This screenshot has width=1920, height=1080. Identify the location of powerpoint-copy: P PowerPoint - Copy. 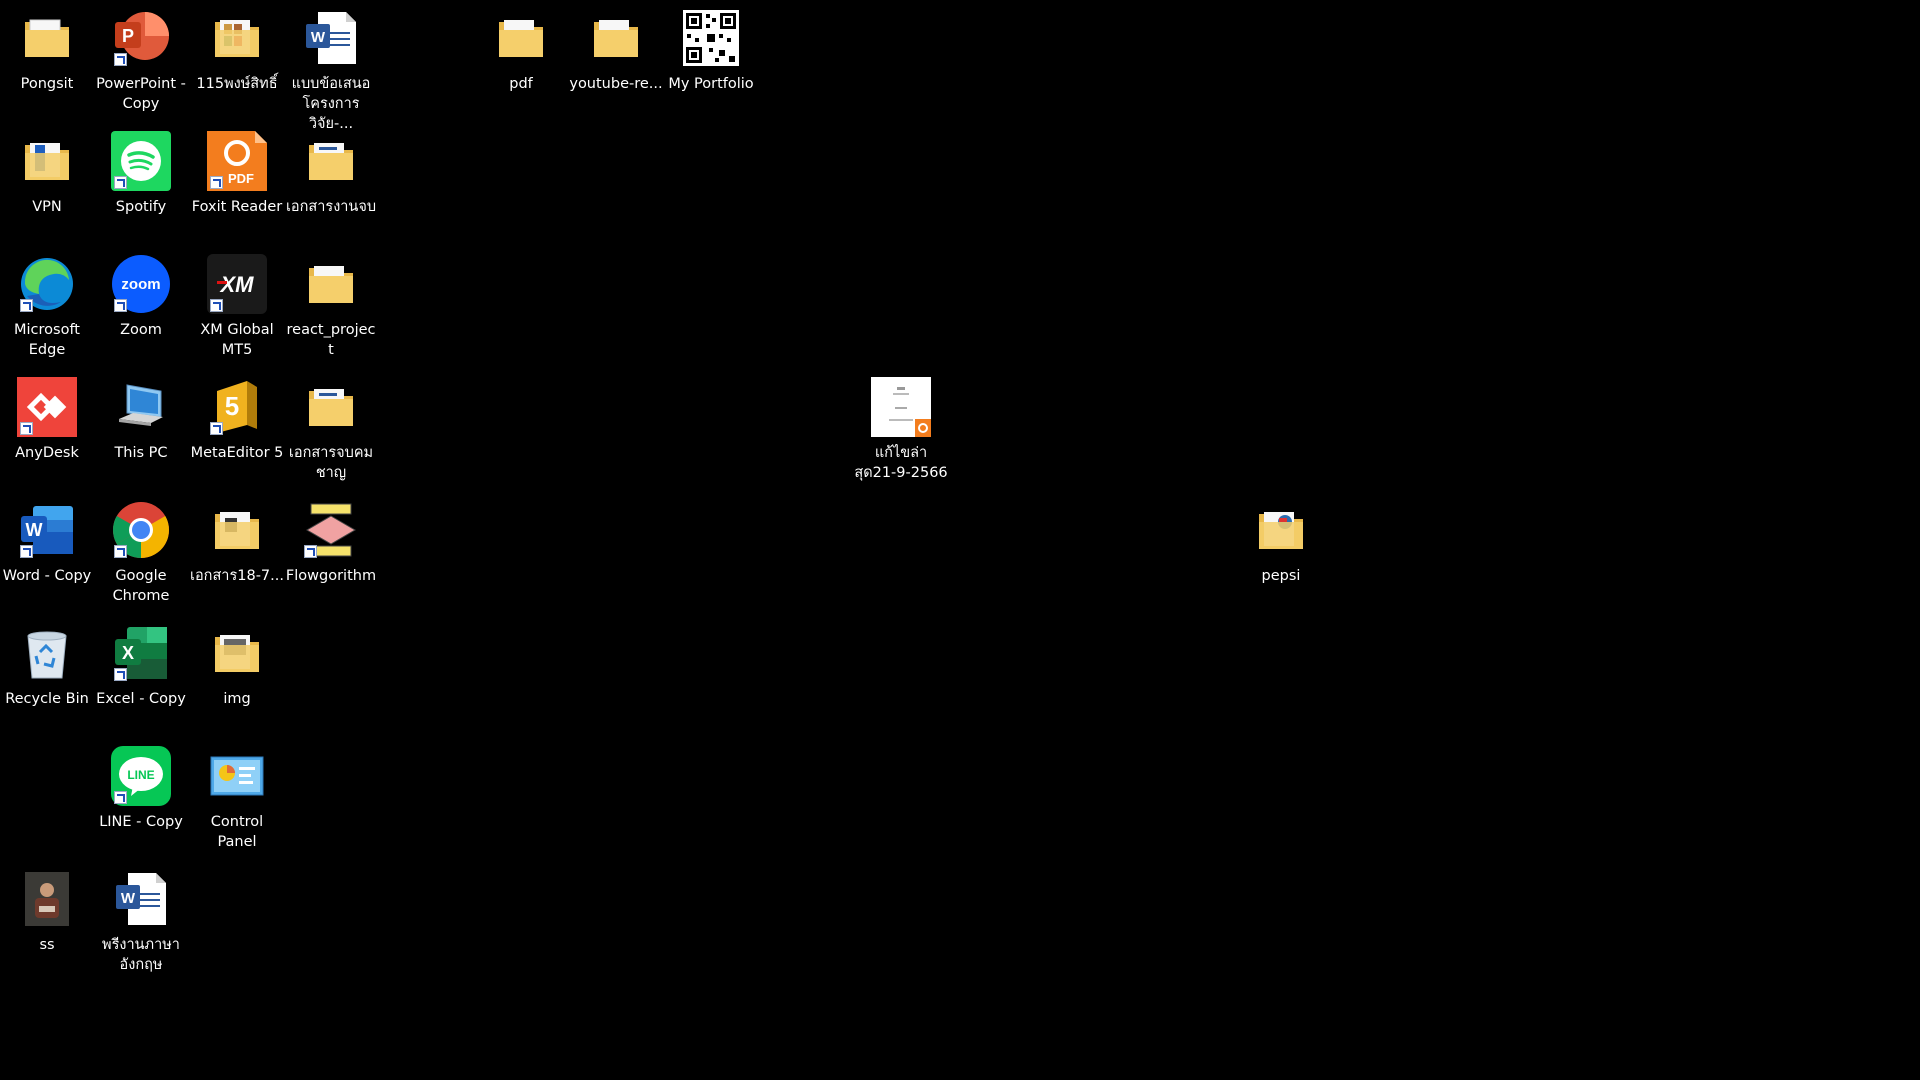
(141, 61).